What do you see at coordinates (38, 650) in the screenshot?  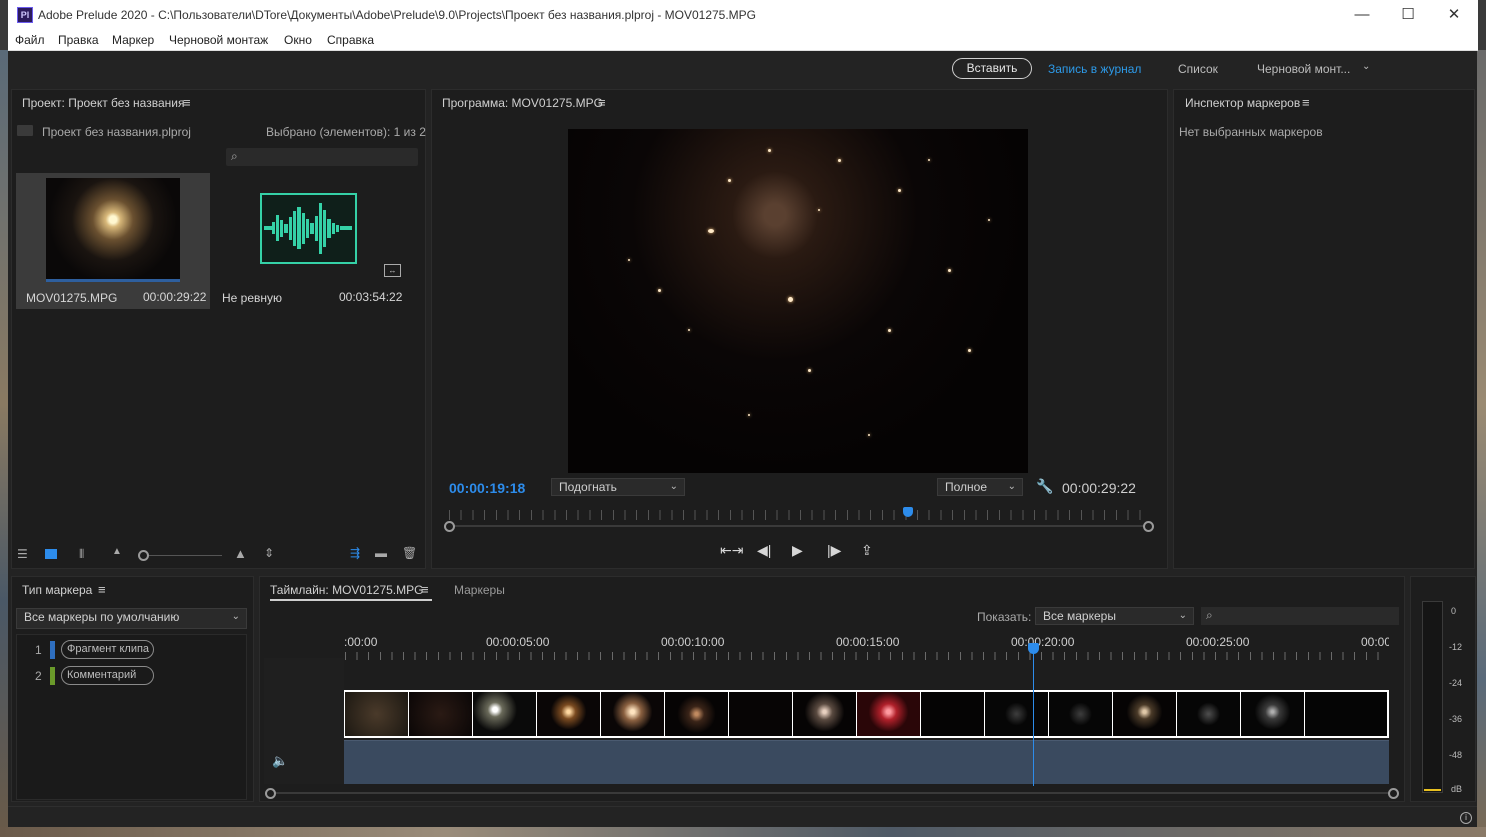 I see `marker-type-number: 1` at bounding box center [38, 650].